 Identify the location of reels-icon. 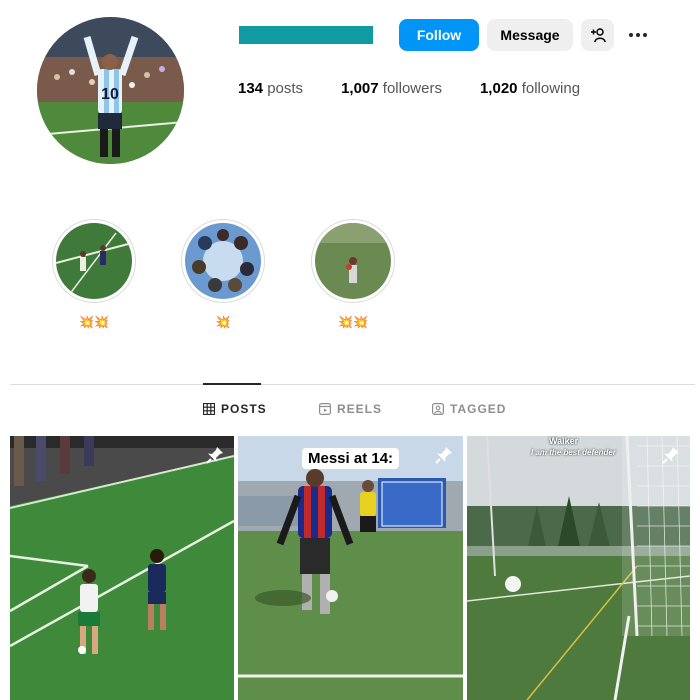
(325, 409).